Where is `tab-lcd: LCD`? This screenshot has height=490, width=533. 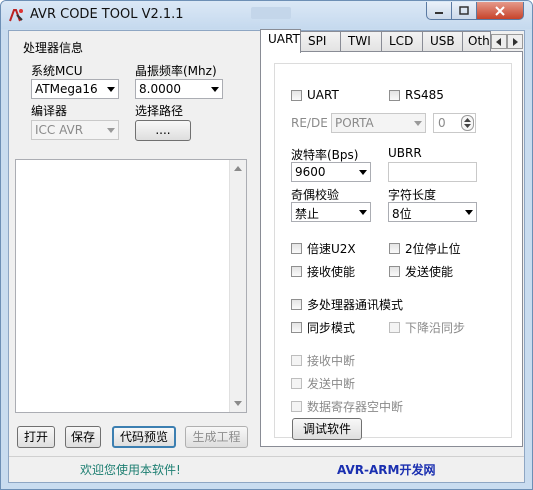 tab-lcd: LCD is located at coordinates (402, 41).